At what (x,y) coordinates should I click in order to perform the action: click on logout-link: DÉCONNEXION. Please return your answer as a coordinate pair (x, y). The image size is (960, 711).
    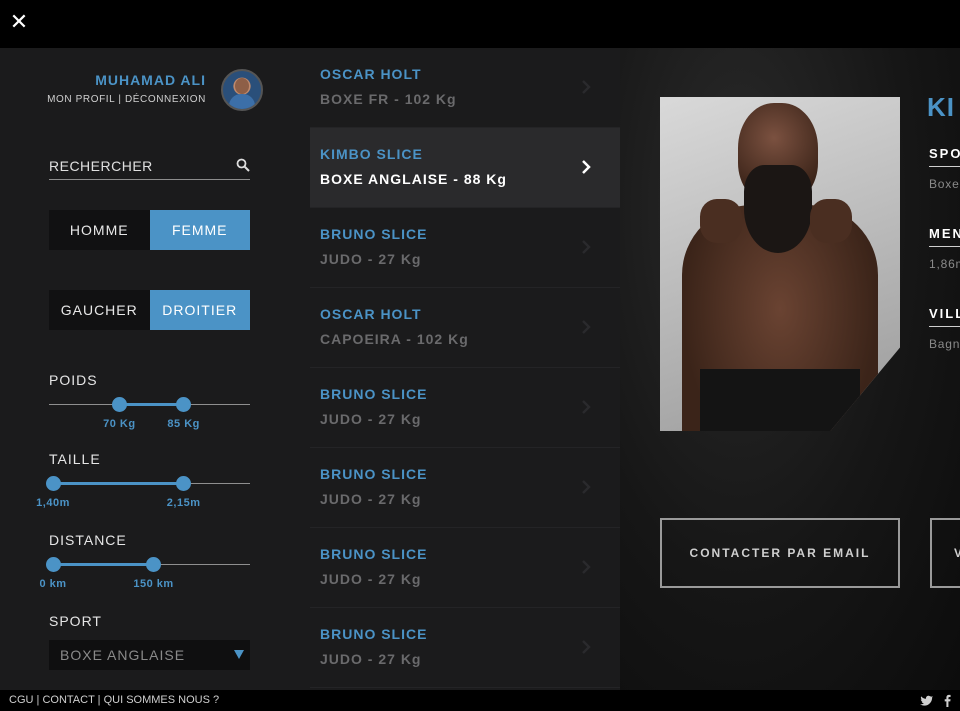
    Looking at the image, I should click on (165, 99).